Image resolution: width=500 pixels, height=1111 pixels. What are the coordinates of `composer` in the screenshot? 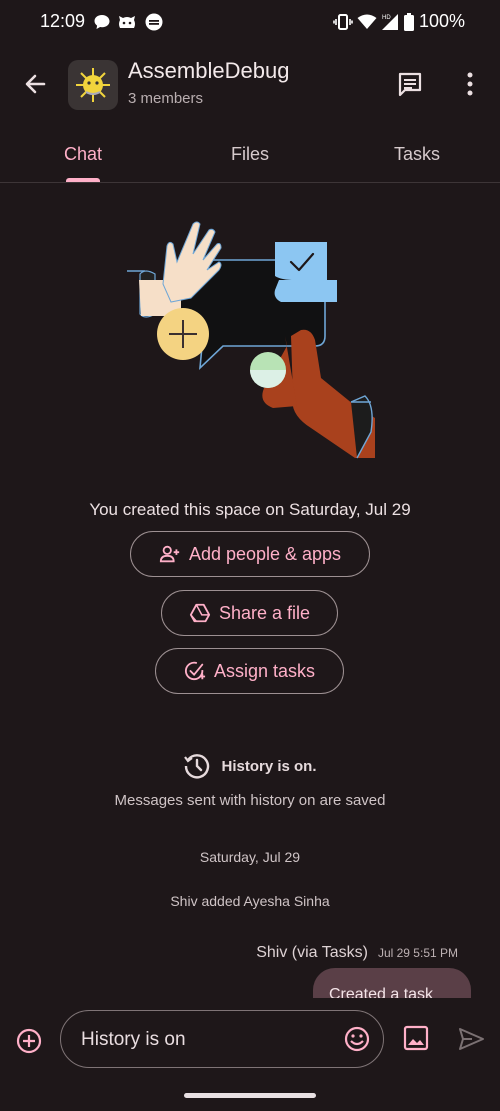 It's located at (250, 1040).